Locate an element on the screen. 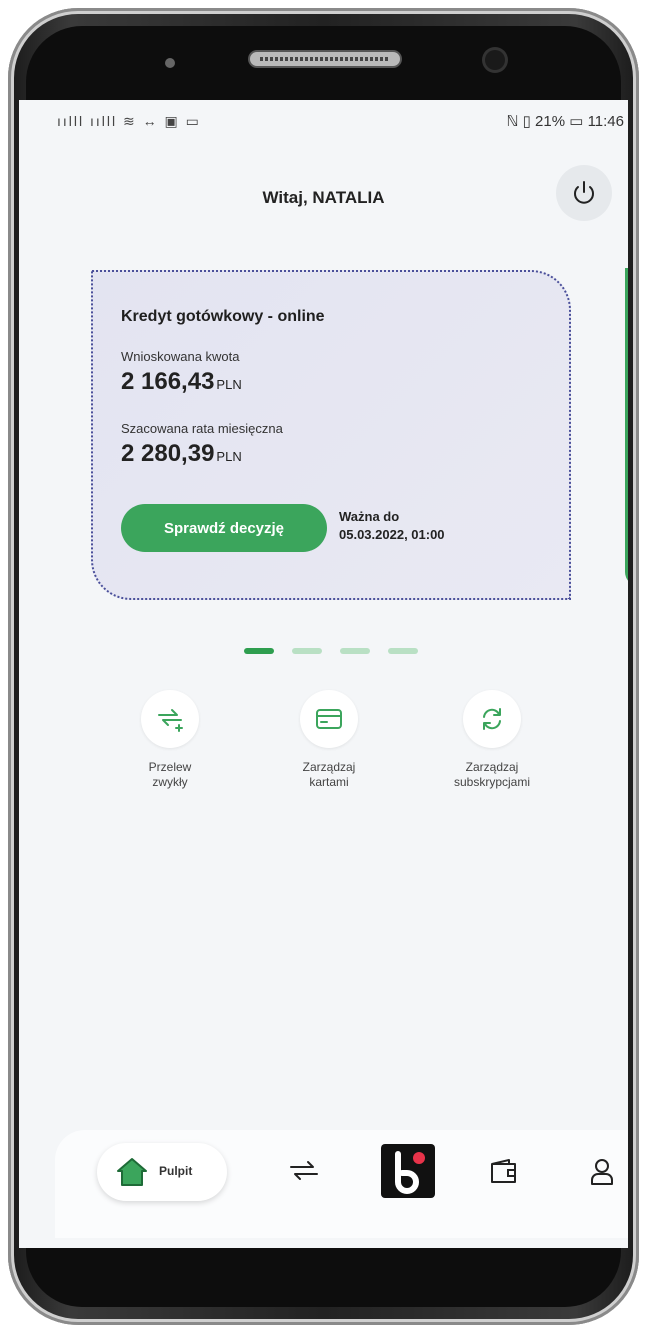 The height and width of the screenshot is (1333, 647). card-icon is located at coordinates (329, 719).